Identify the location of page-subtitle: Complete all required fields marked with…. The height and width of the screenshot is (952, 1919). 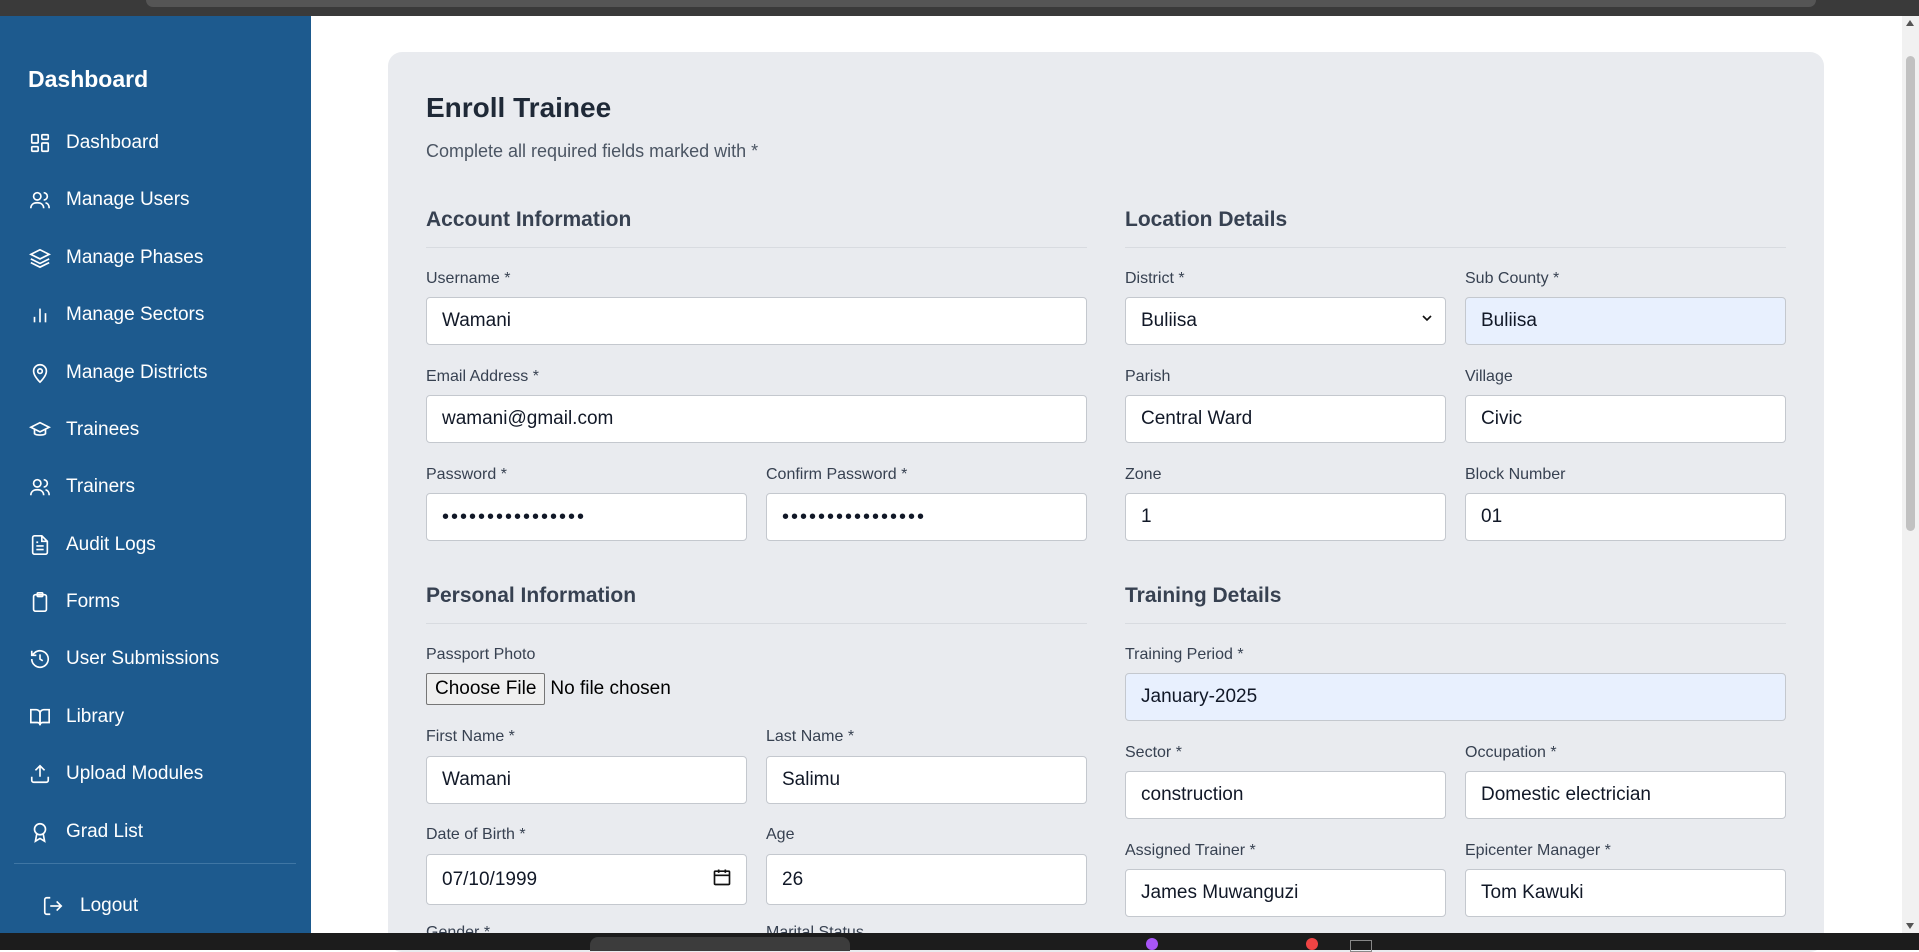
(592, 151).